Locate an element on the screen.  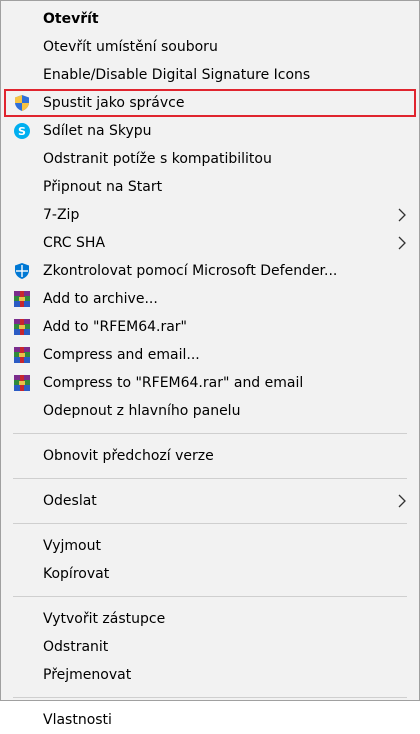
menu-item-crc-sha: CRC SHA is located at coordinates (210, 243).